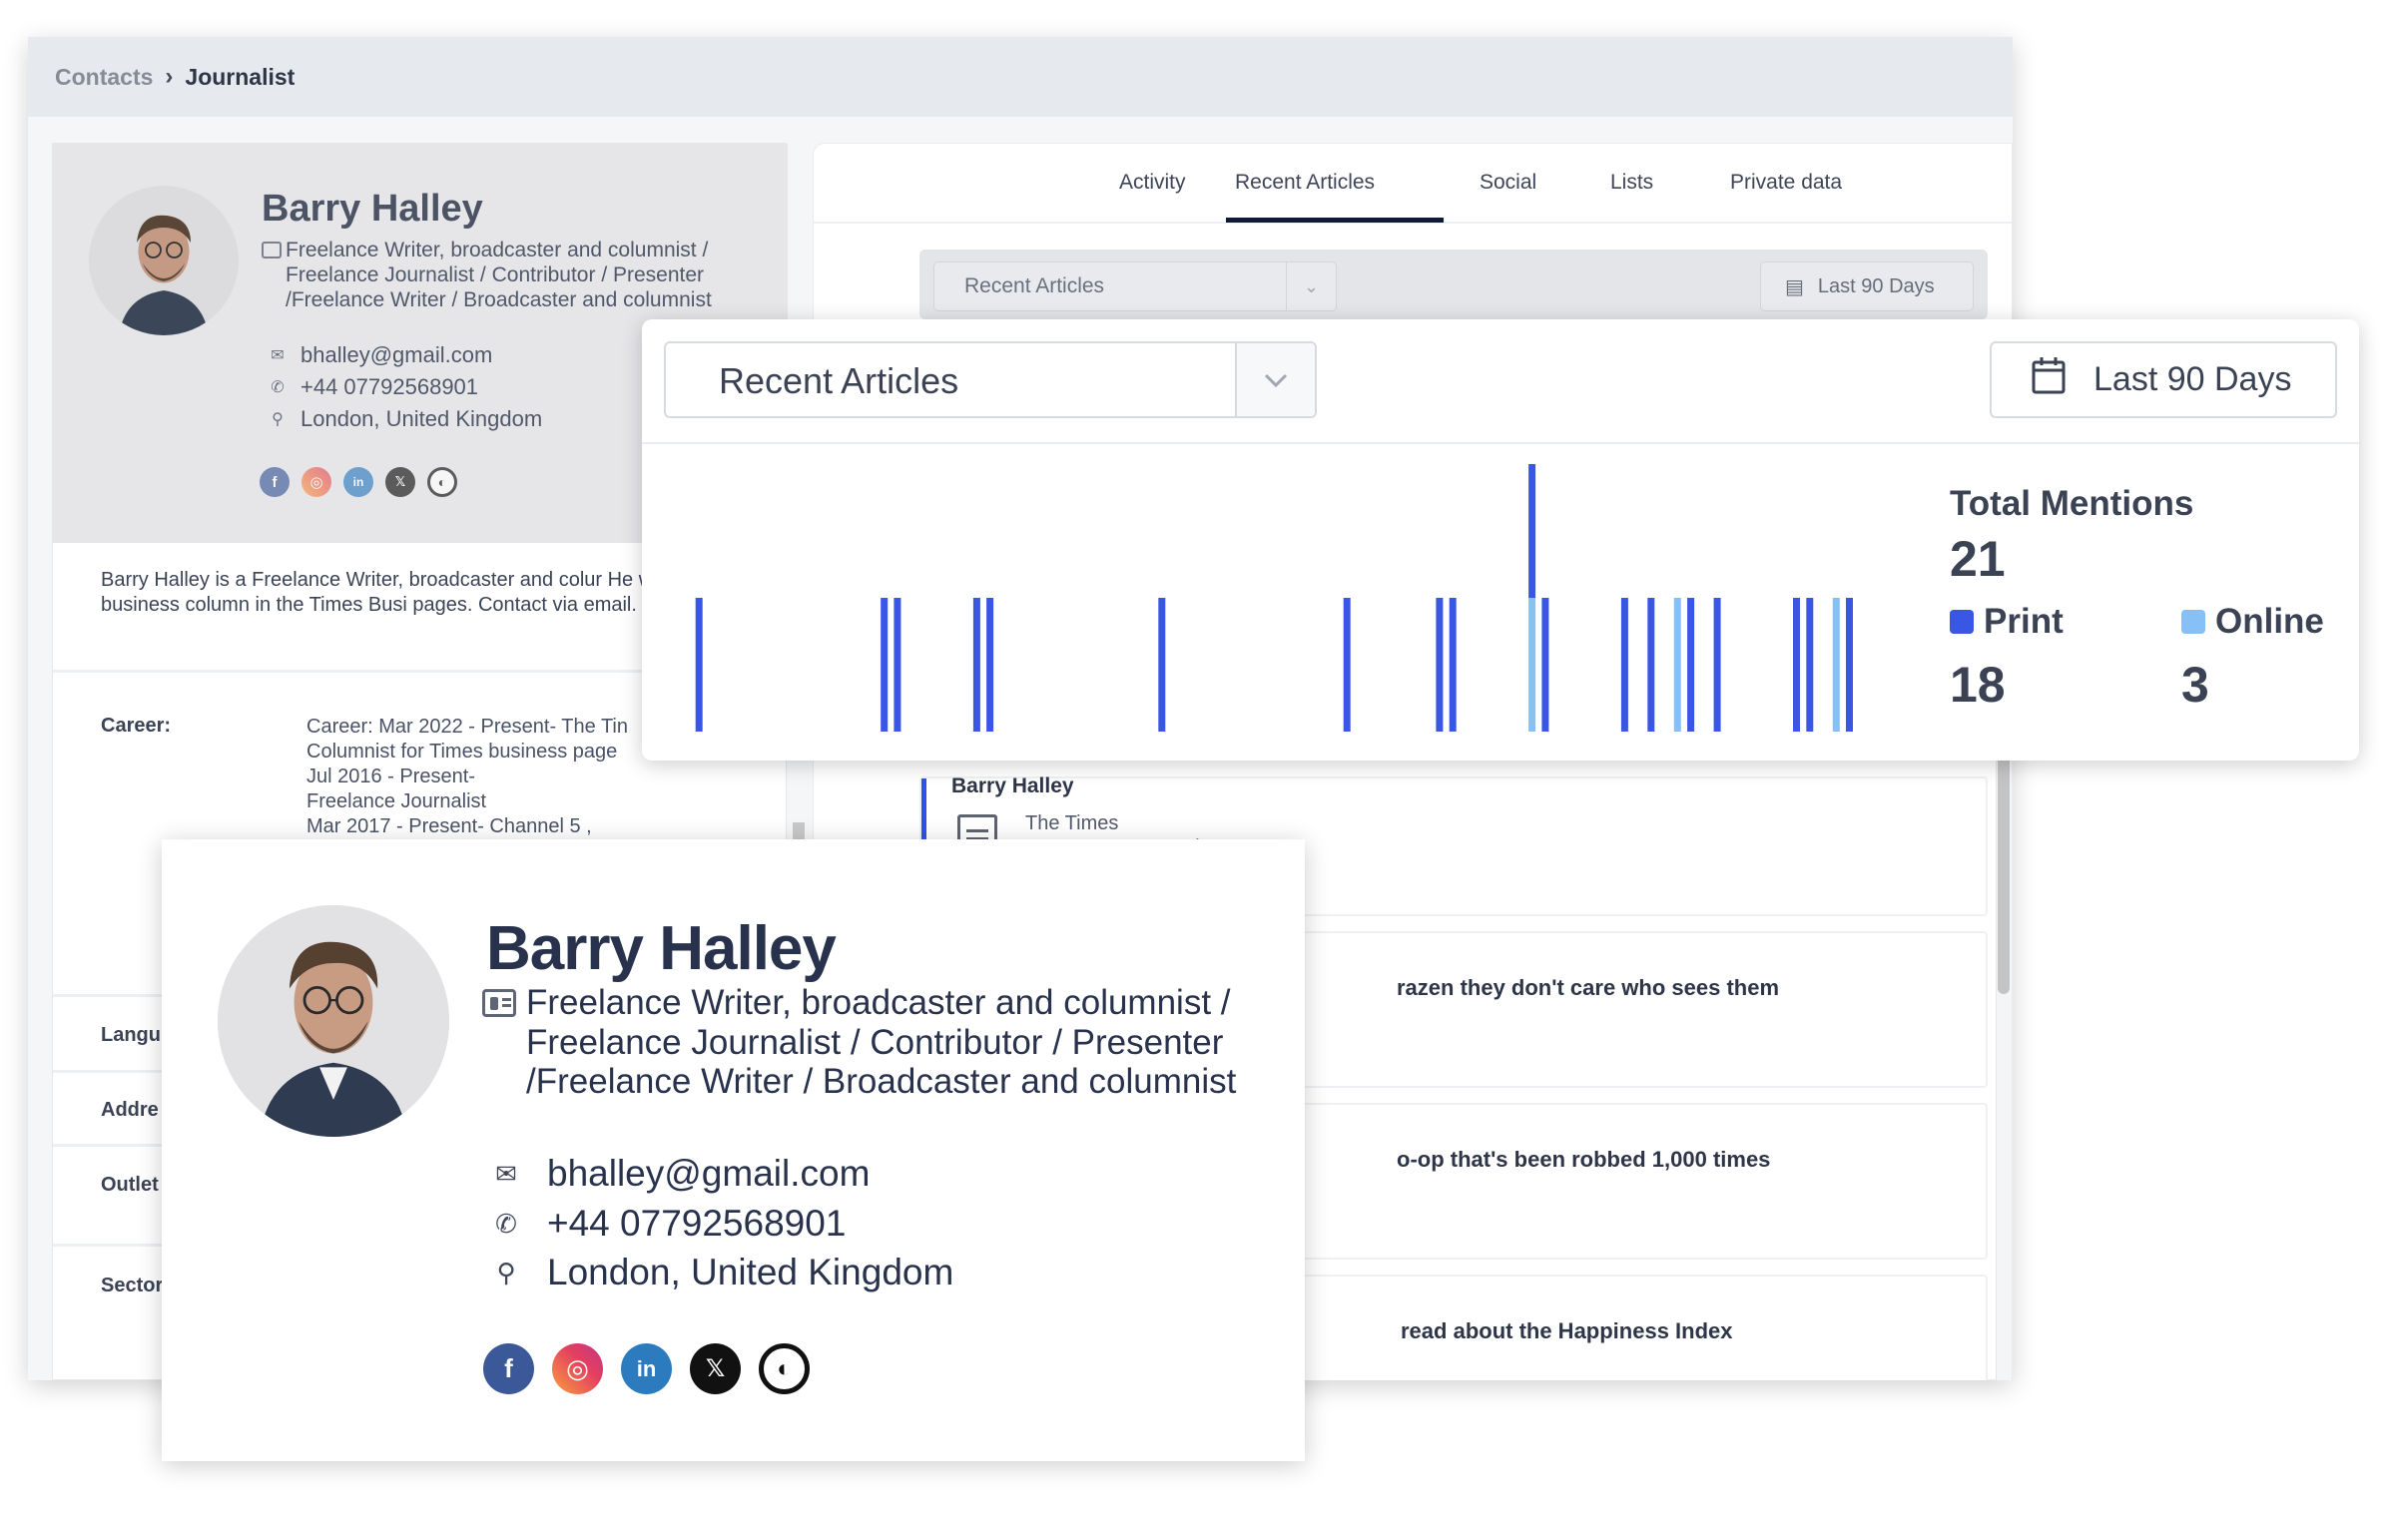  What do you see at coordinates (2049, 379) in the screenshot?
I see `calendar-icon` at bounding box center [2049, 379].